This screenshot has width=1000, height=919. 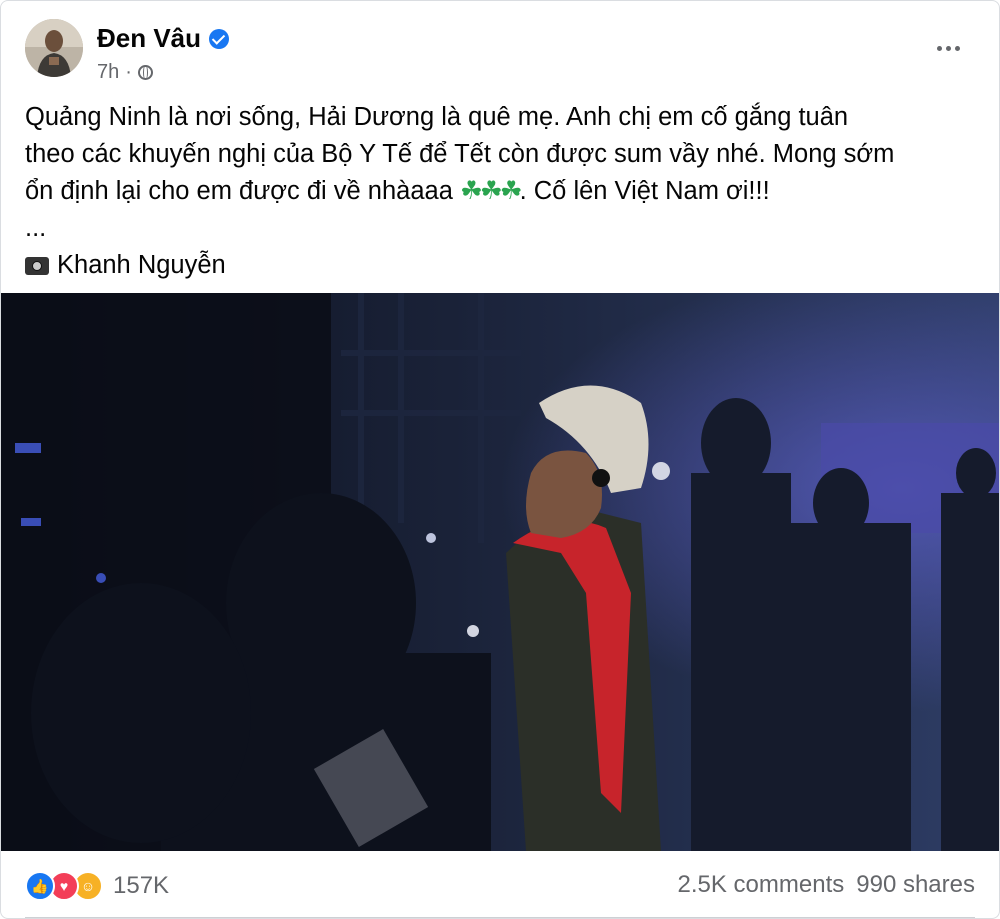 I want to click on post-time: 7h, so click(x=108, y=72).